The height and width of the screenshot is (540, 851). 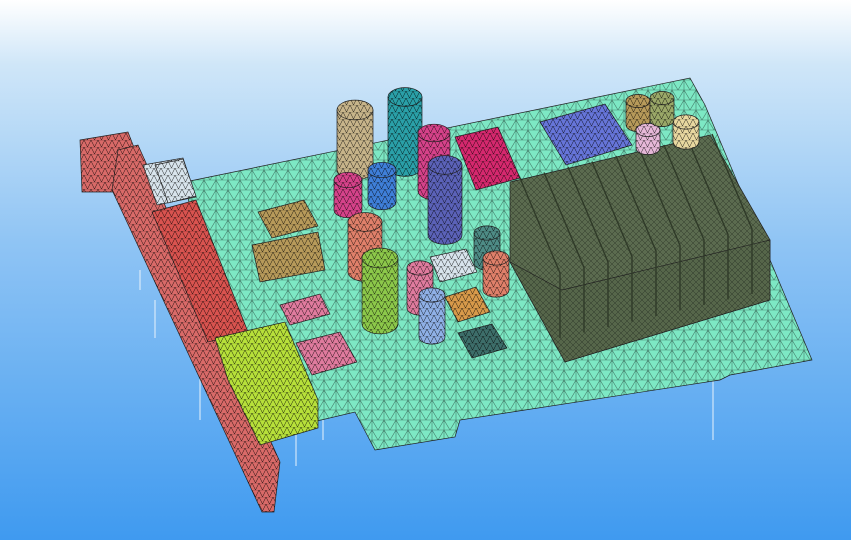 What do you see at coordinates (405, 132) in the screenshot?
I see `capacitor-teal-tall` at bounding box center [405, 132].